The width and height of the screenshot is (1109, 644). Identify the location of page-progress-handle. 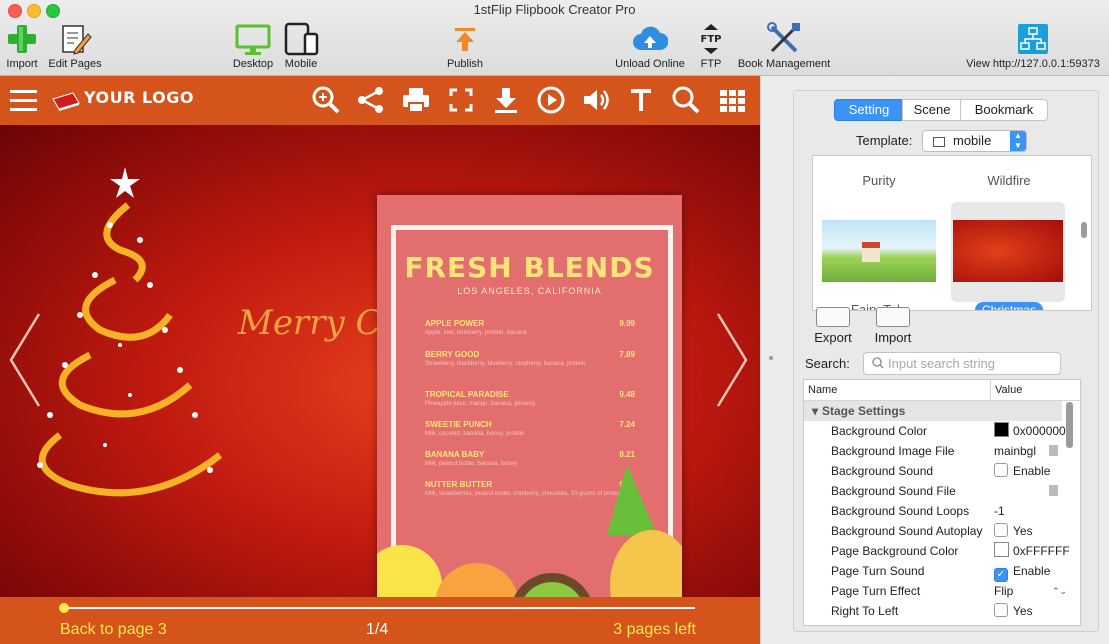
(64, 608).